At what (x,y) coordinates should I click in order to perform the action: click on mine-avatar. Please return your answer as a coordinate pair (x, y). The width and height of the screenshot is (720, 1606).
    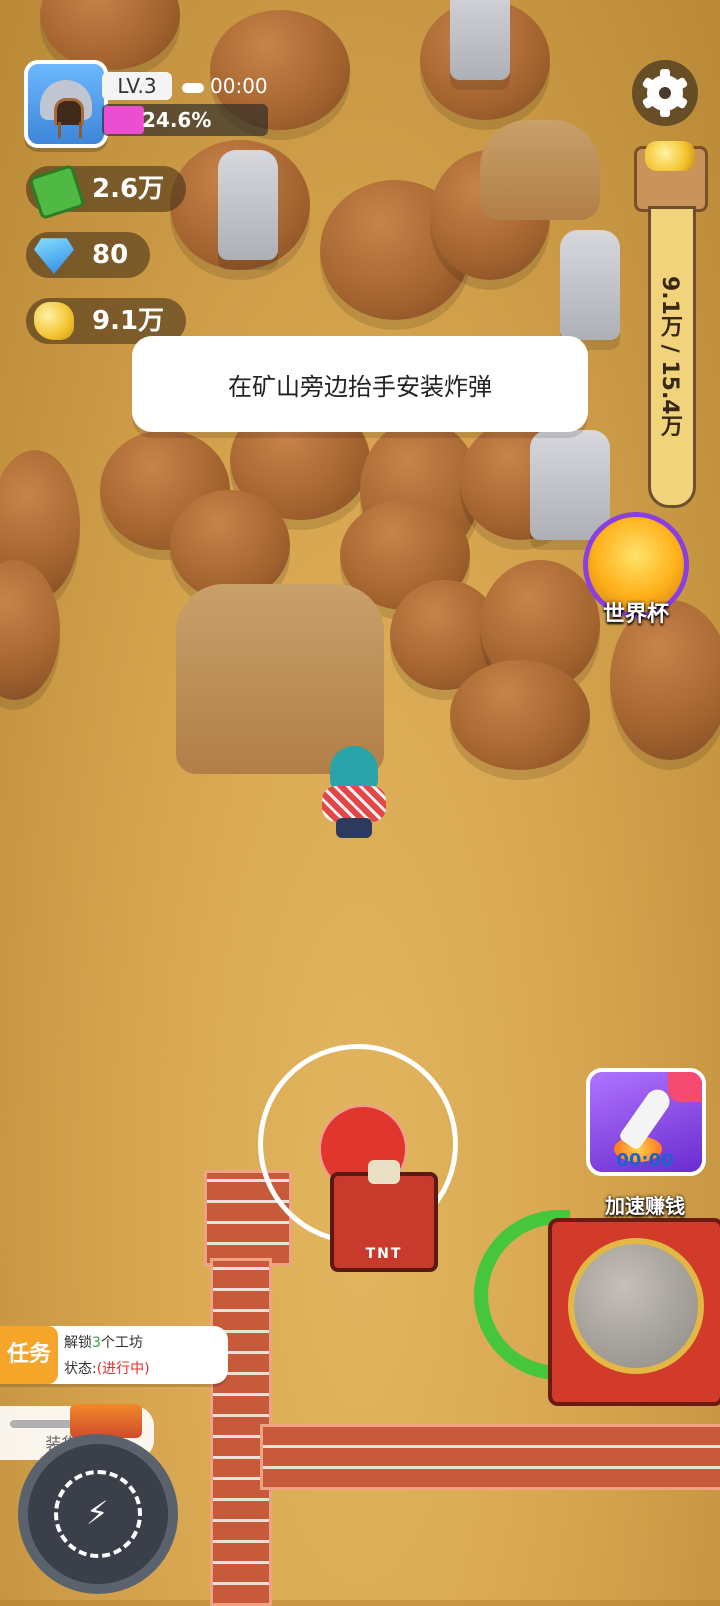
    Looking at the image, I should click on (66, 104).